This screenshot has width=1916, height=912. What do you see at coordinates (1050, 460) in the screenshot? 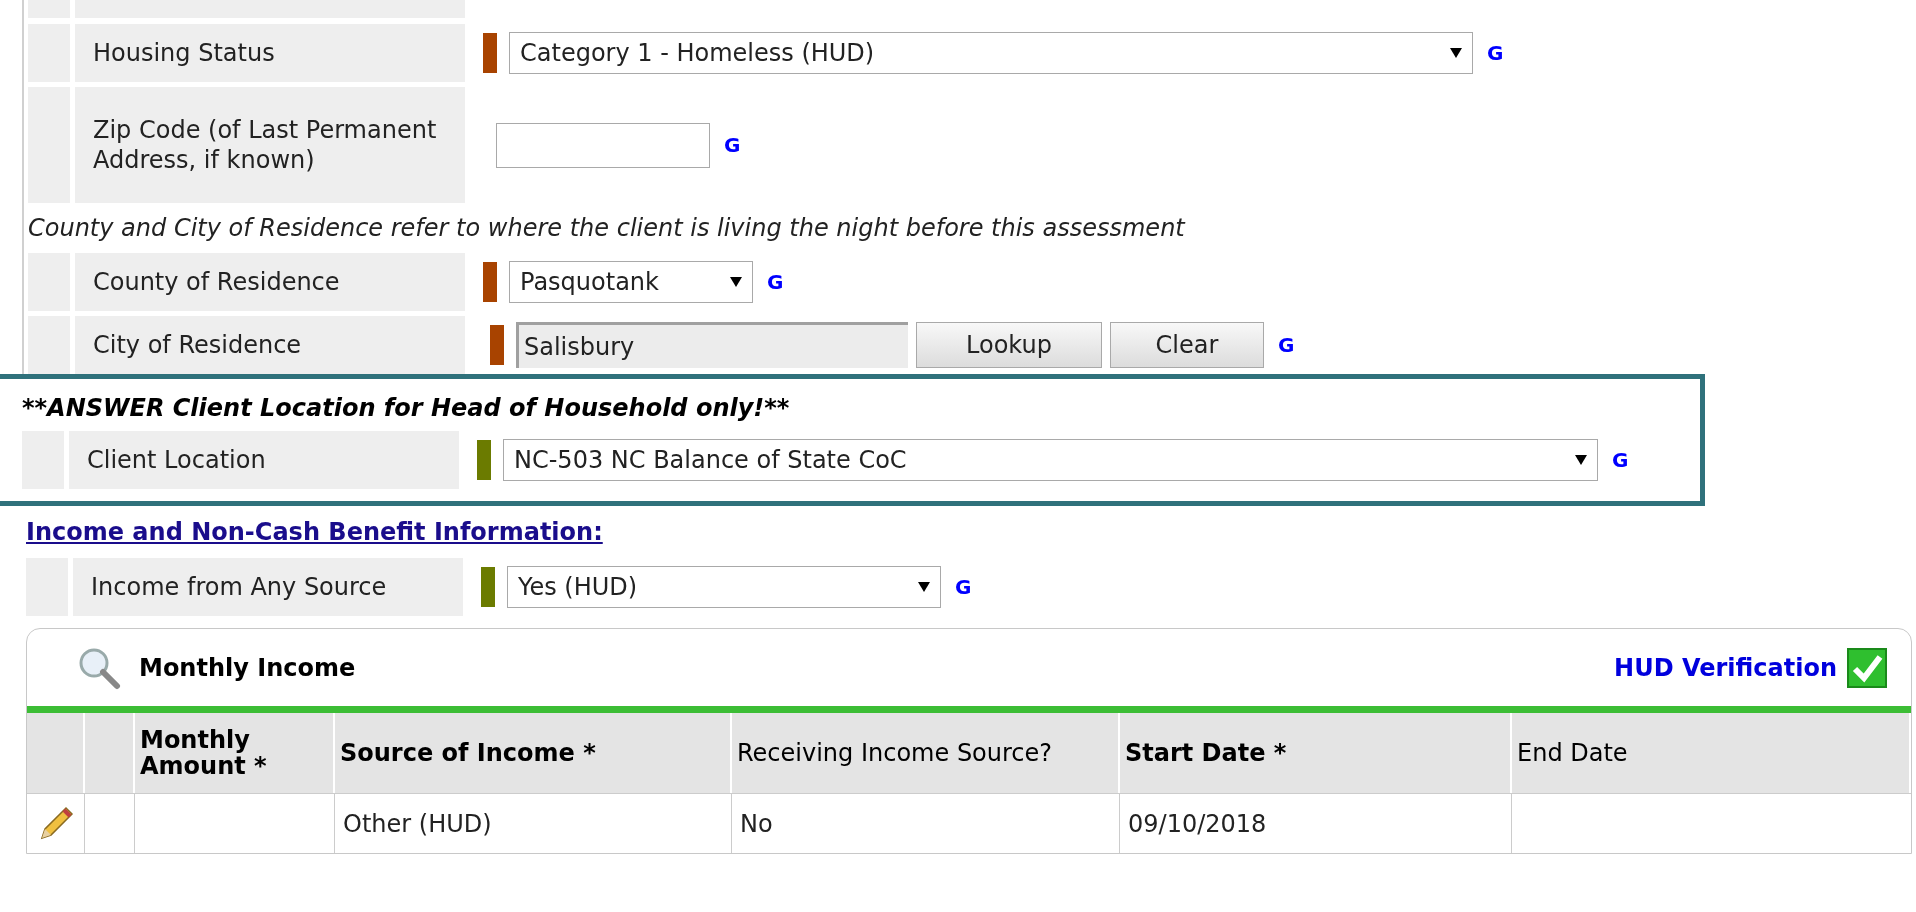
I see `dropdown: NC-503 NC Balance of State CoC` at bounding box center [1050, 460].